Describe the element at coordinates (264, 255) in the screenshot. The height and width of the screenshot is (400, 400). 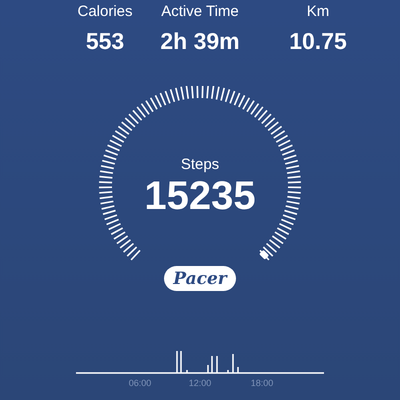
I see `progress-marker-icon` at that location.